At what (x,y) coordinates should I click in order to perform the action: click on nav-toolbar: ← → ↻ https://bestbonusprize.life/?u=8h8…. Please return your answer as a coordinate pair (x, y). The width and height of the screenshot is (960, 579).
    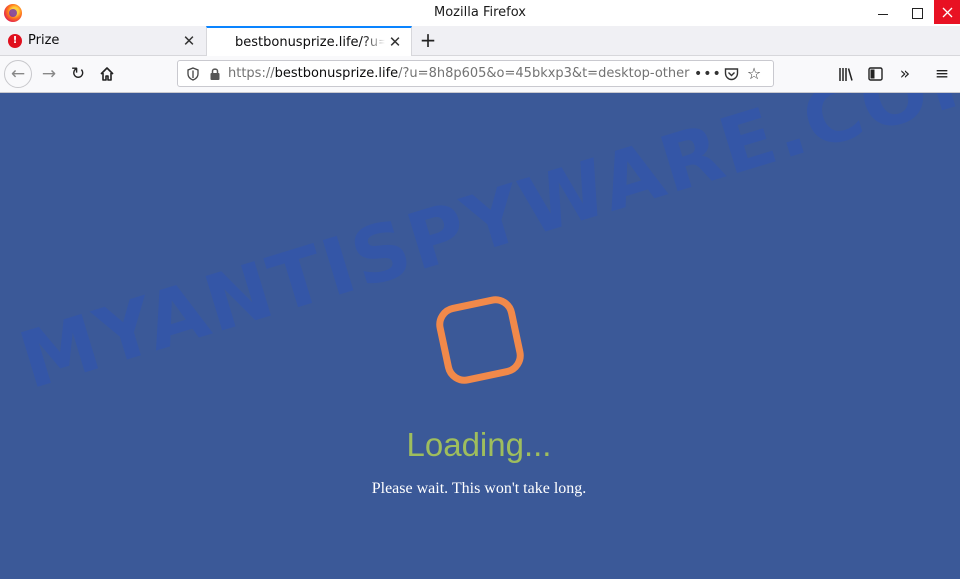
    Looking at the image, I should click on (480, 74).